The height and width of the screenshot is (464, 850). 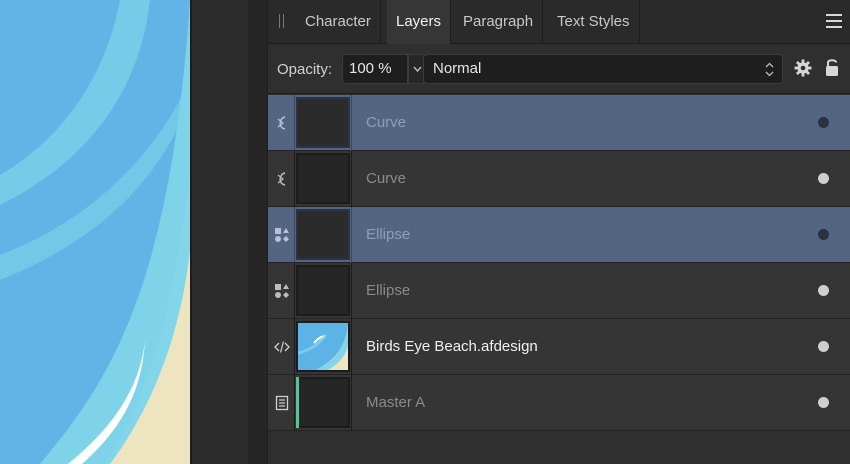 What do you see at coordinates (832, 67) in the screenshot?
I see `lock-icon` at bounding box center [832, 67].